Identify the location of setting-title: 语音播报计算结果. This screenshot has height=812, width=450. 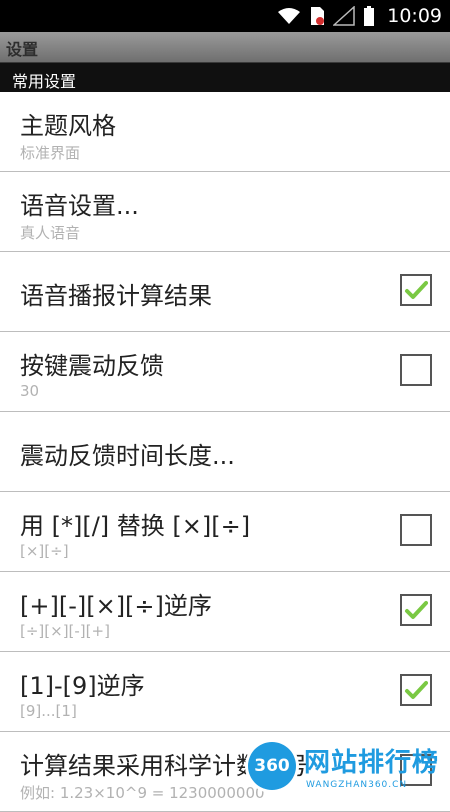
(116, 296).